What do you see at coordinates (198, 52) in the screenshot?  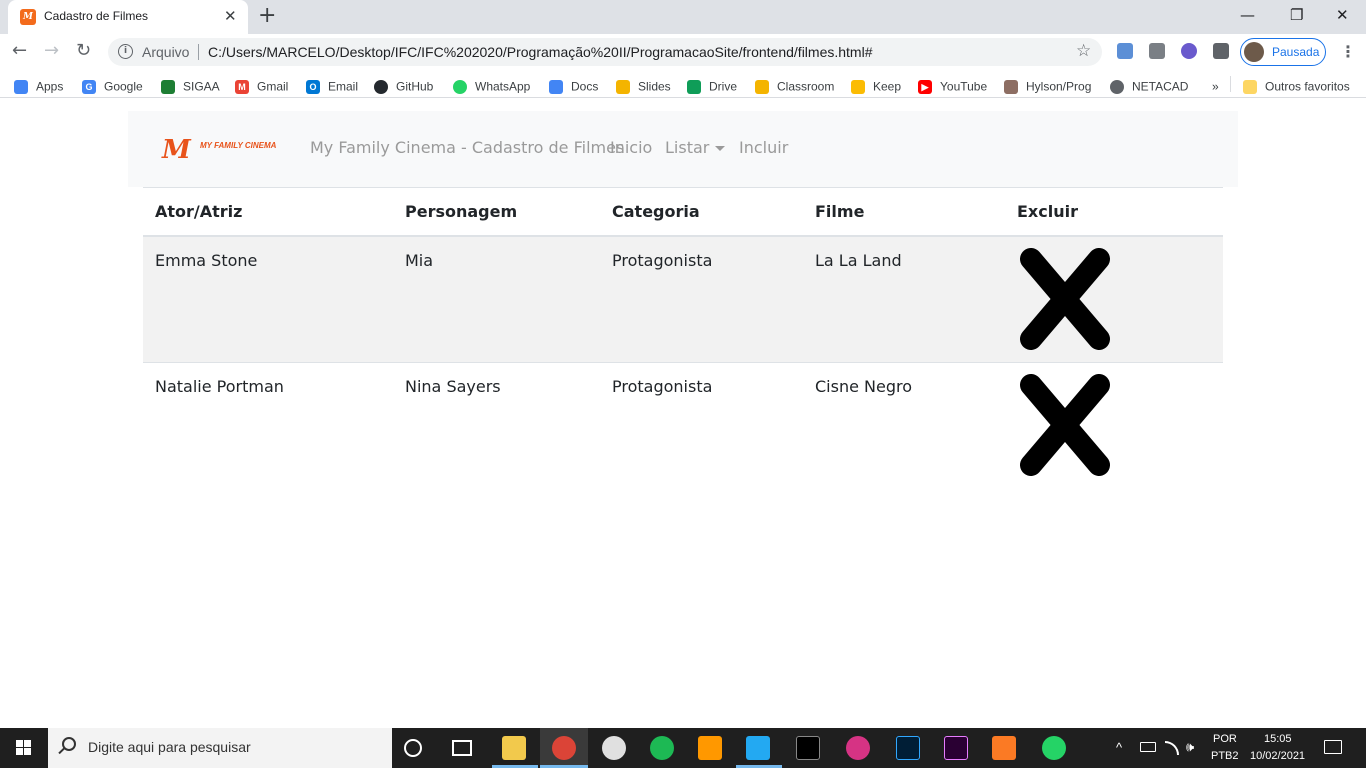 I see `omnibox-divider` at bounding box center [198, 52].